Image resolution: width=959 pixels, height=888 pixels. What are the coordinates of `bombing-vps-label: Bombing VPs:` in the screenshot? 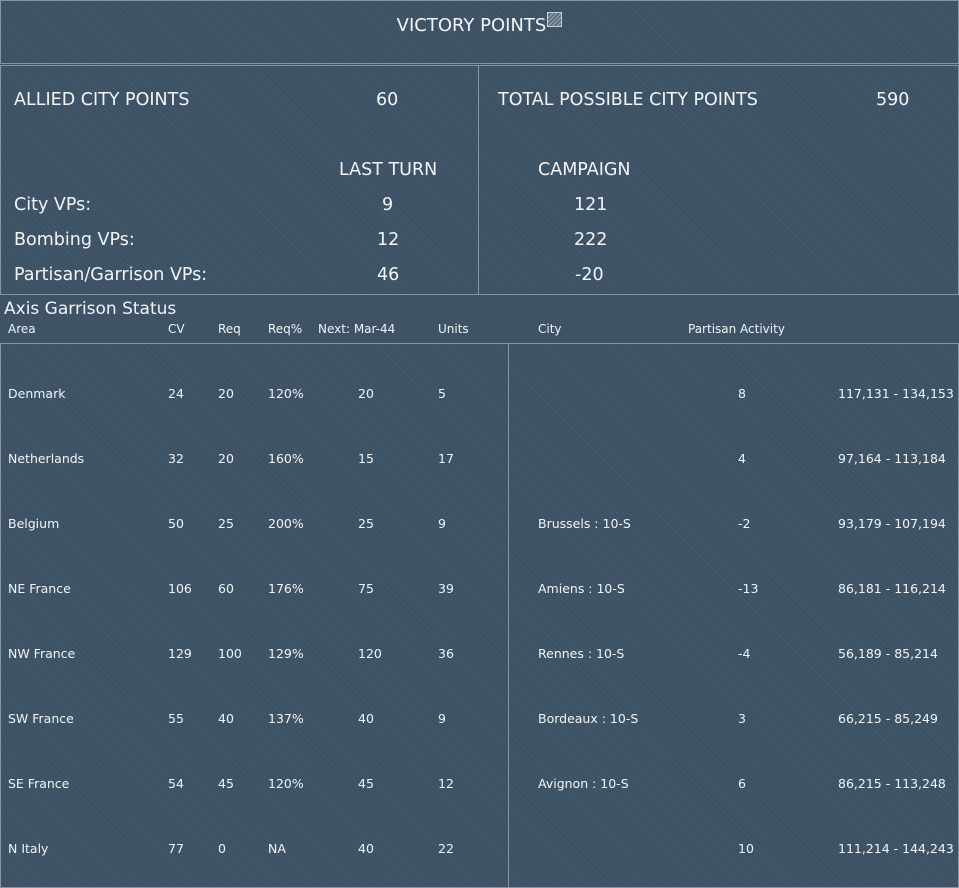 It's located at (74, 240).